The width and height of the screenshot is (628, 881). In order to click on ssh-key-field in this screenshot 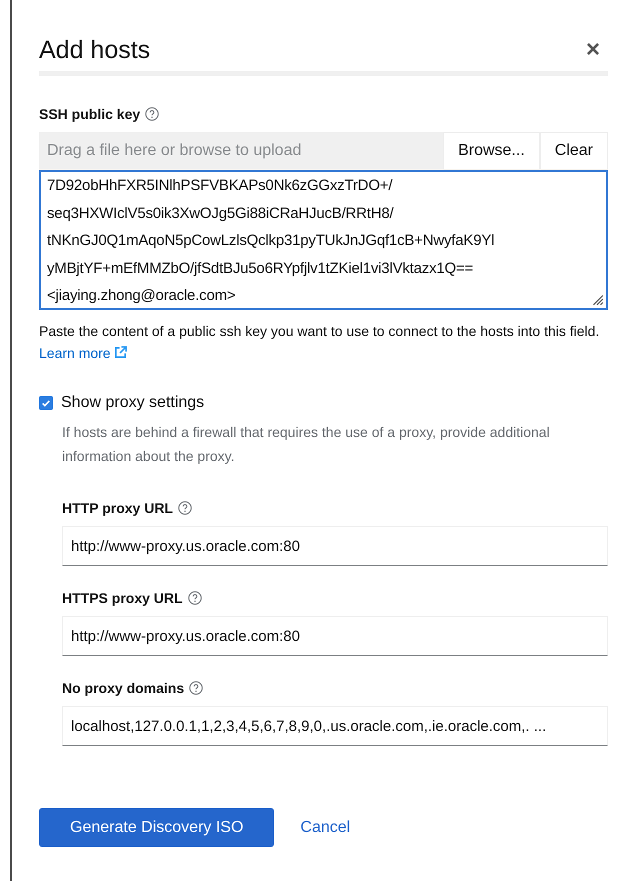, I will do `click(323, 240)`.